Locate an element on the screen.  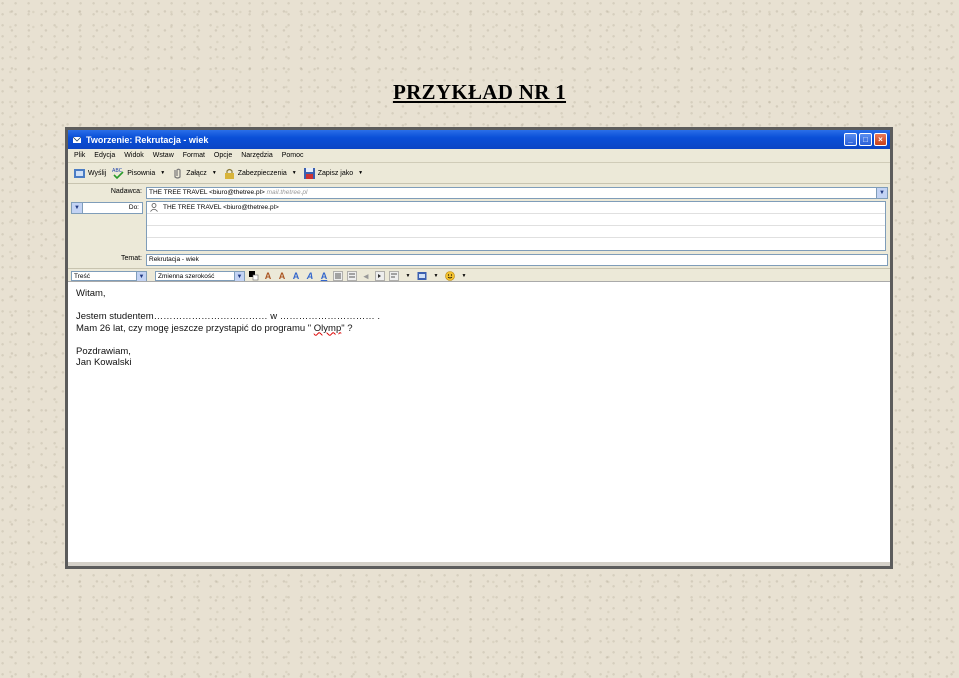
bold-icon: A is located at coordinates (296, 276).